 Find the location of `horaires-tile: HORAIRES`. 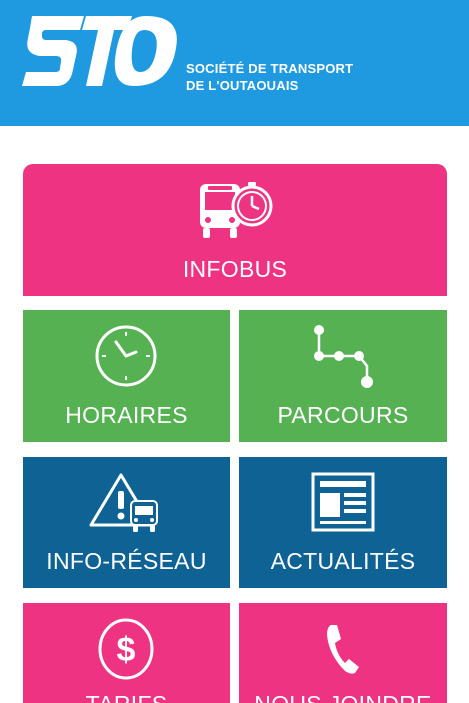

horaires-tile: HORAIRES is located at coordinates (126, 376).